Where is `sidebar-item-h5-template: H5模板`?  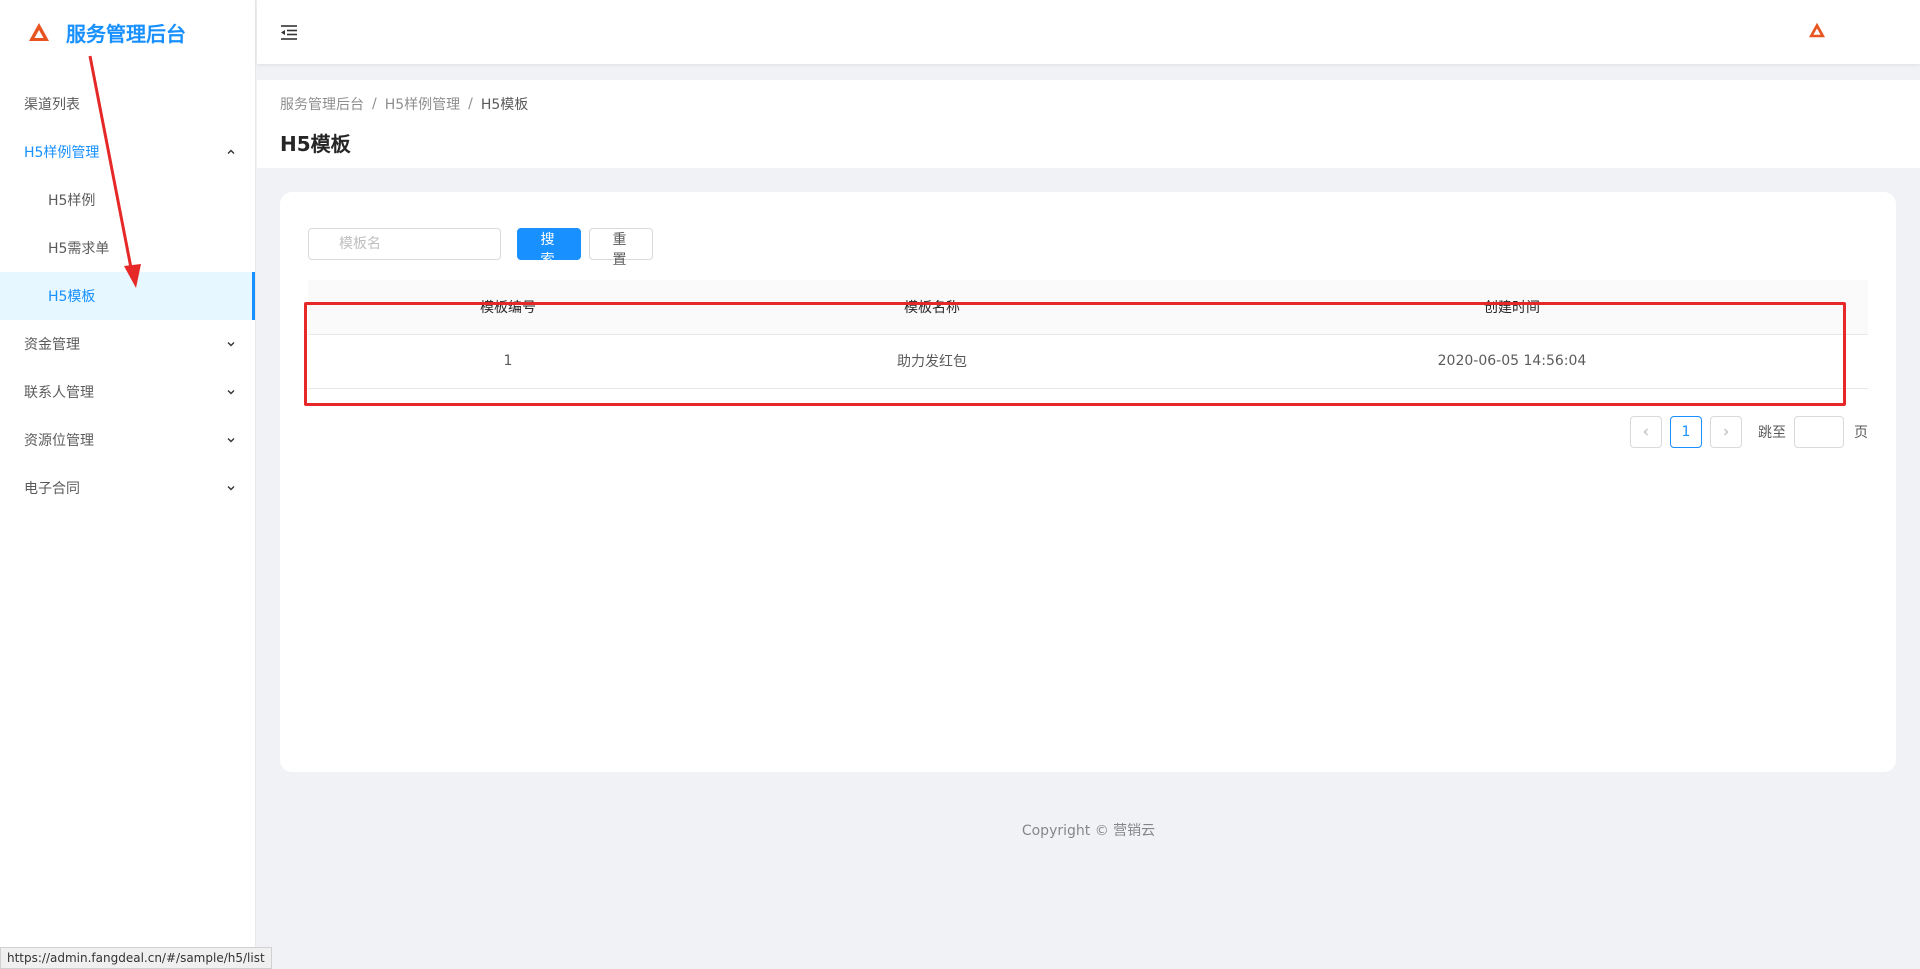
sidebar-item-h5-template: H5模板 is located at coordinates (127, 296).